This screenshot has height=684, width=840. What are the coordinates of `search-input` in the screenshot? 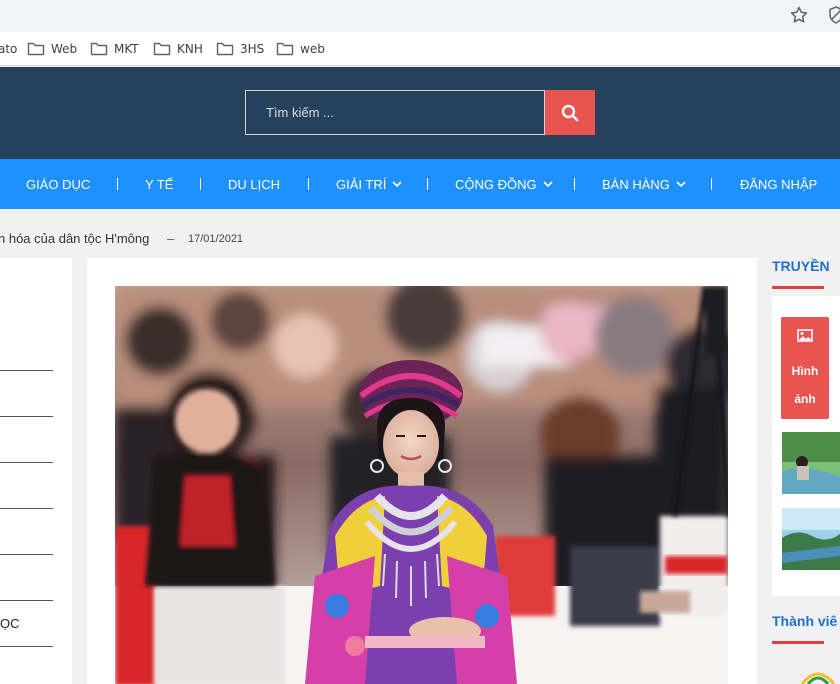 It's located at (395, 112).